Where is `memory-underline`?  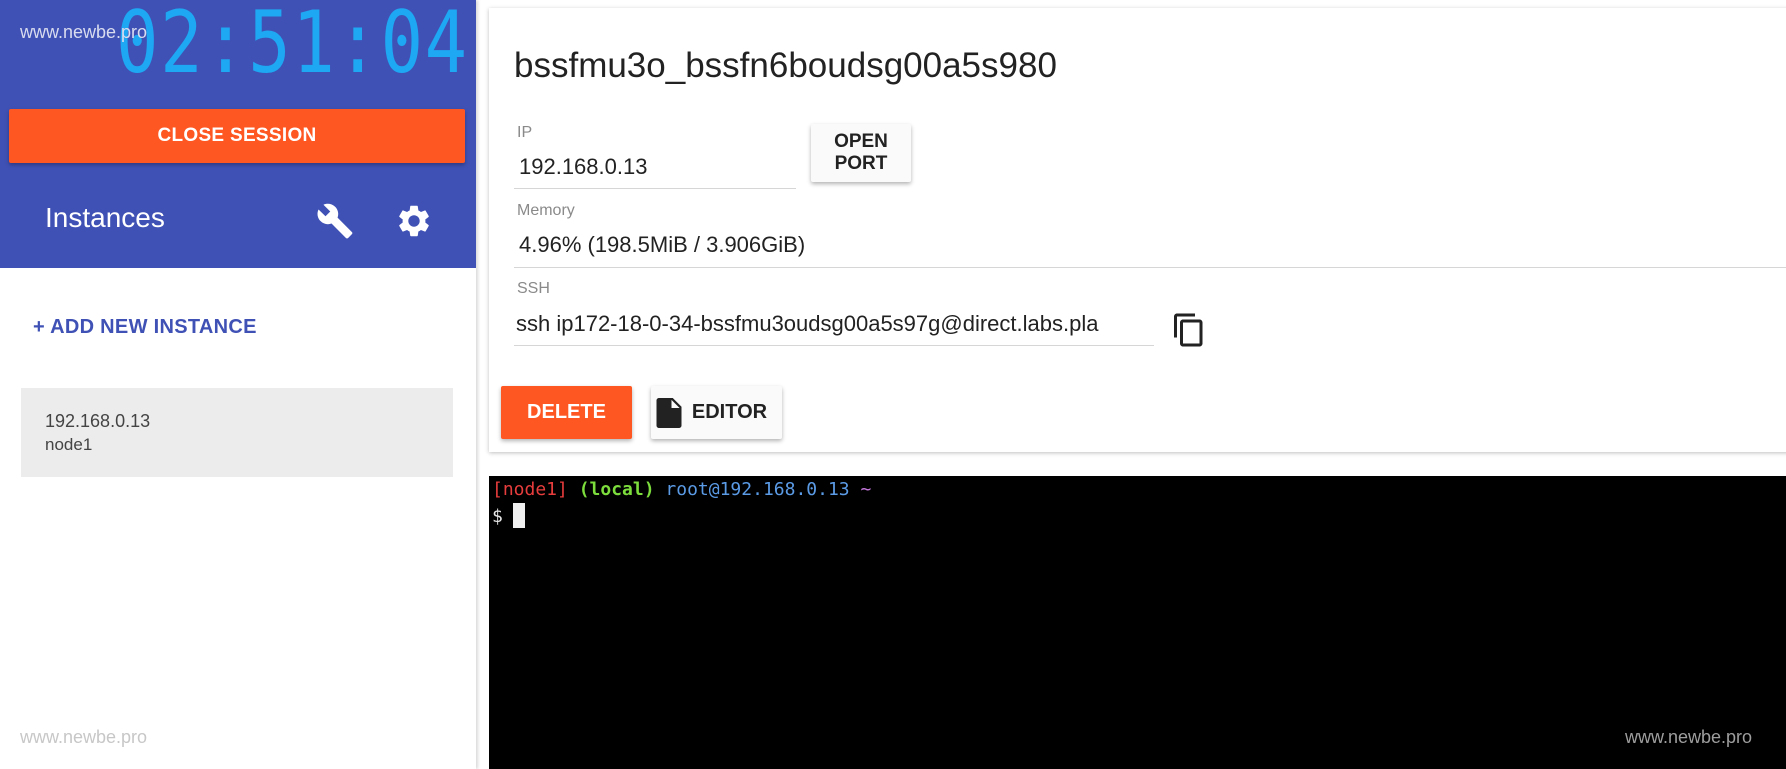
memory-underline is located at coordinates (1150, 267).